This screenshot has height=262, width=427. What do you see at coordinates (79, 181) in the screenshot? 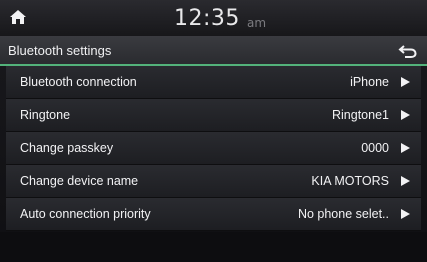
I see `setting-label: Change device name` at bounding box center [79, 181].